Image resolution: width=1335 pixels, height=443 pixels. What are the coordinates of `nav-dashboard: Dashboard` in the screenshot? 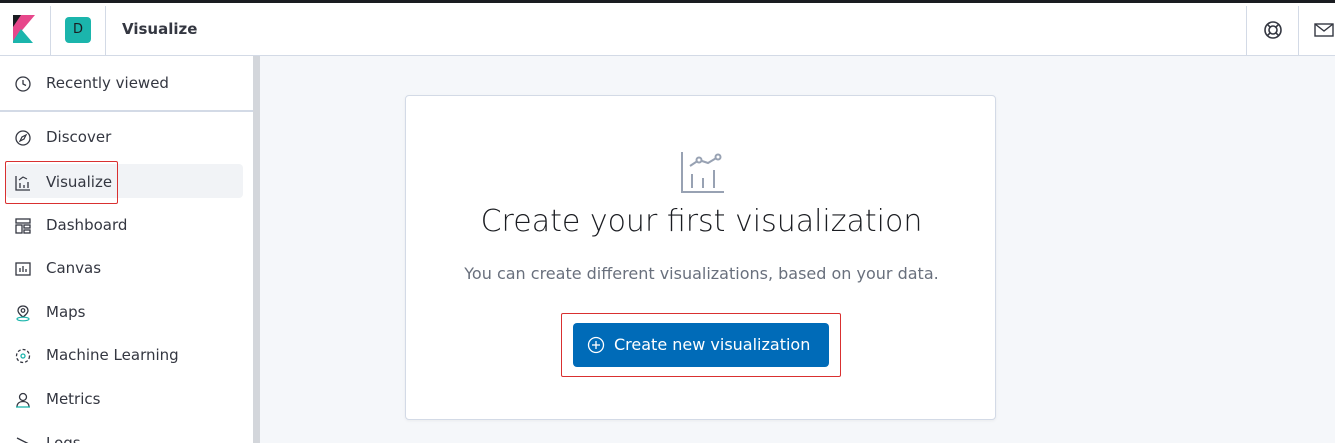 It's located at (126, 226).